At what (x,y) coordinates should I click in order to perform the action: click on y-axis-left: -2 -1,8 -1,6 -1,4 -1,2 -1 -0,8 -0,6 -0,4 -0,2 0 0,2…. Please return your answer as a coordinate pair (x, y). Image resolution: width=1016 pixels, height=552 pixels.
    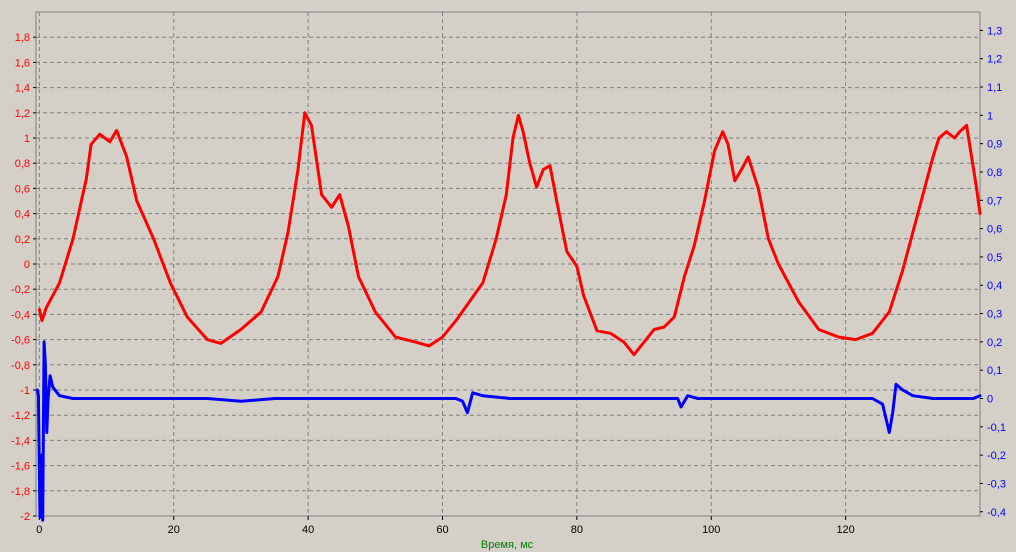
    Looking at the image, I should click on (23, 277).